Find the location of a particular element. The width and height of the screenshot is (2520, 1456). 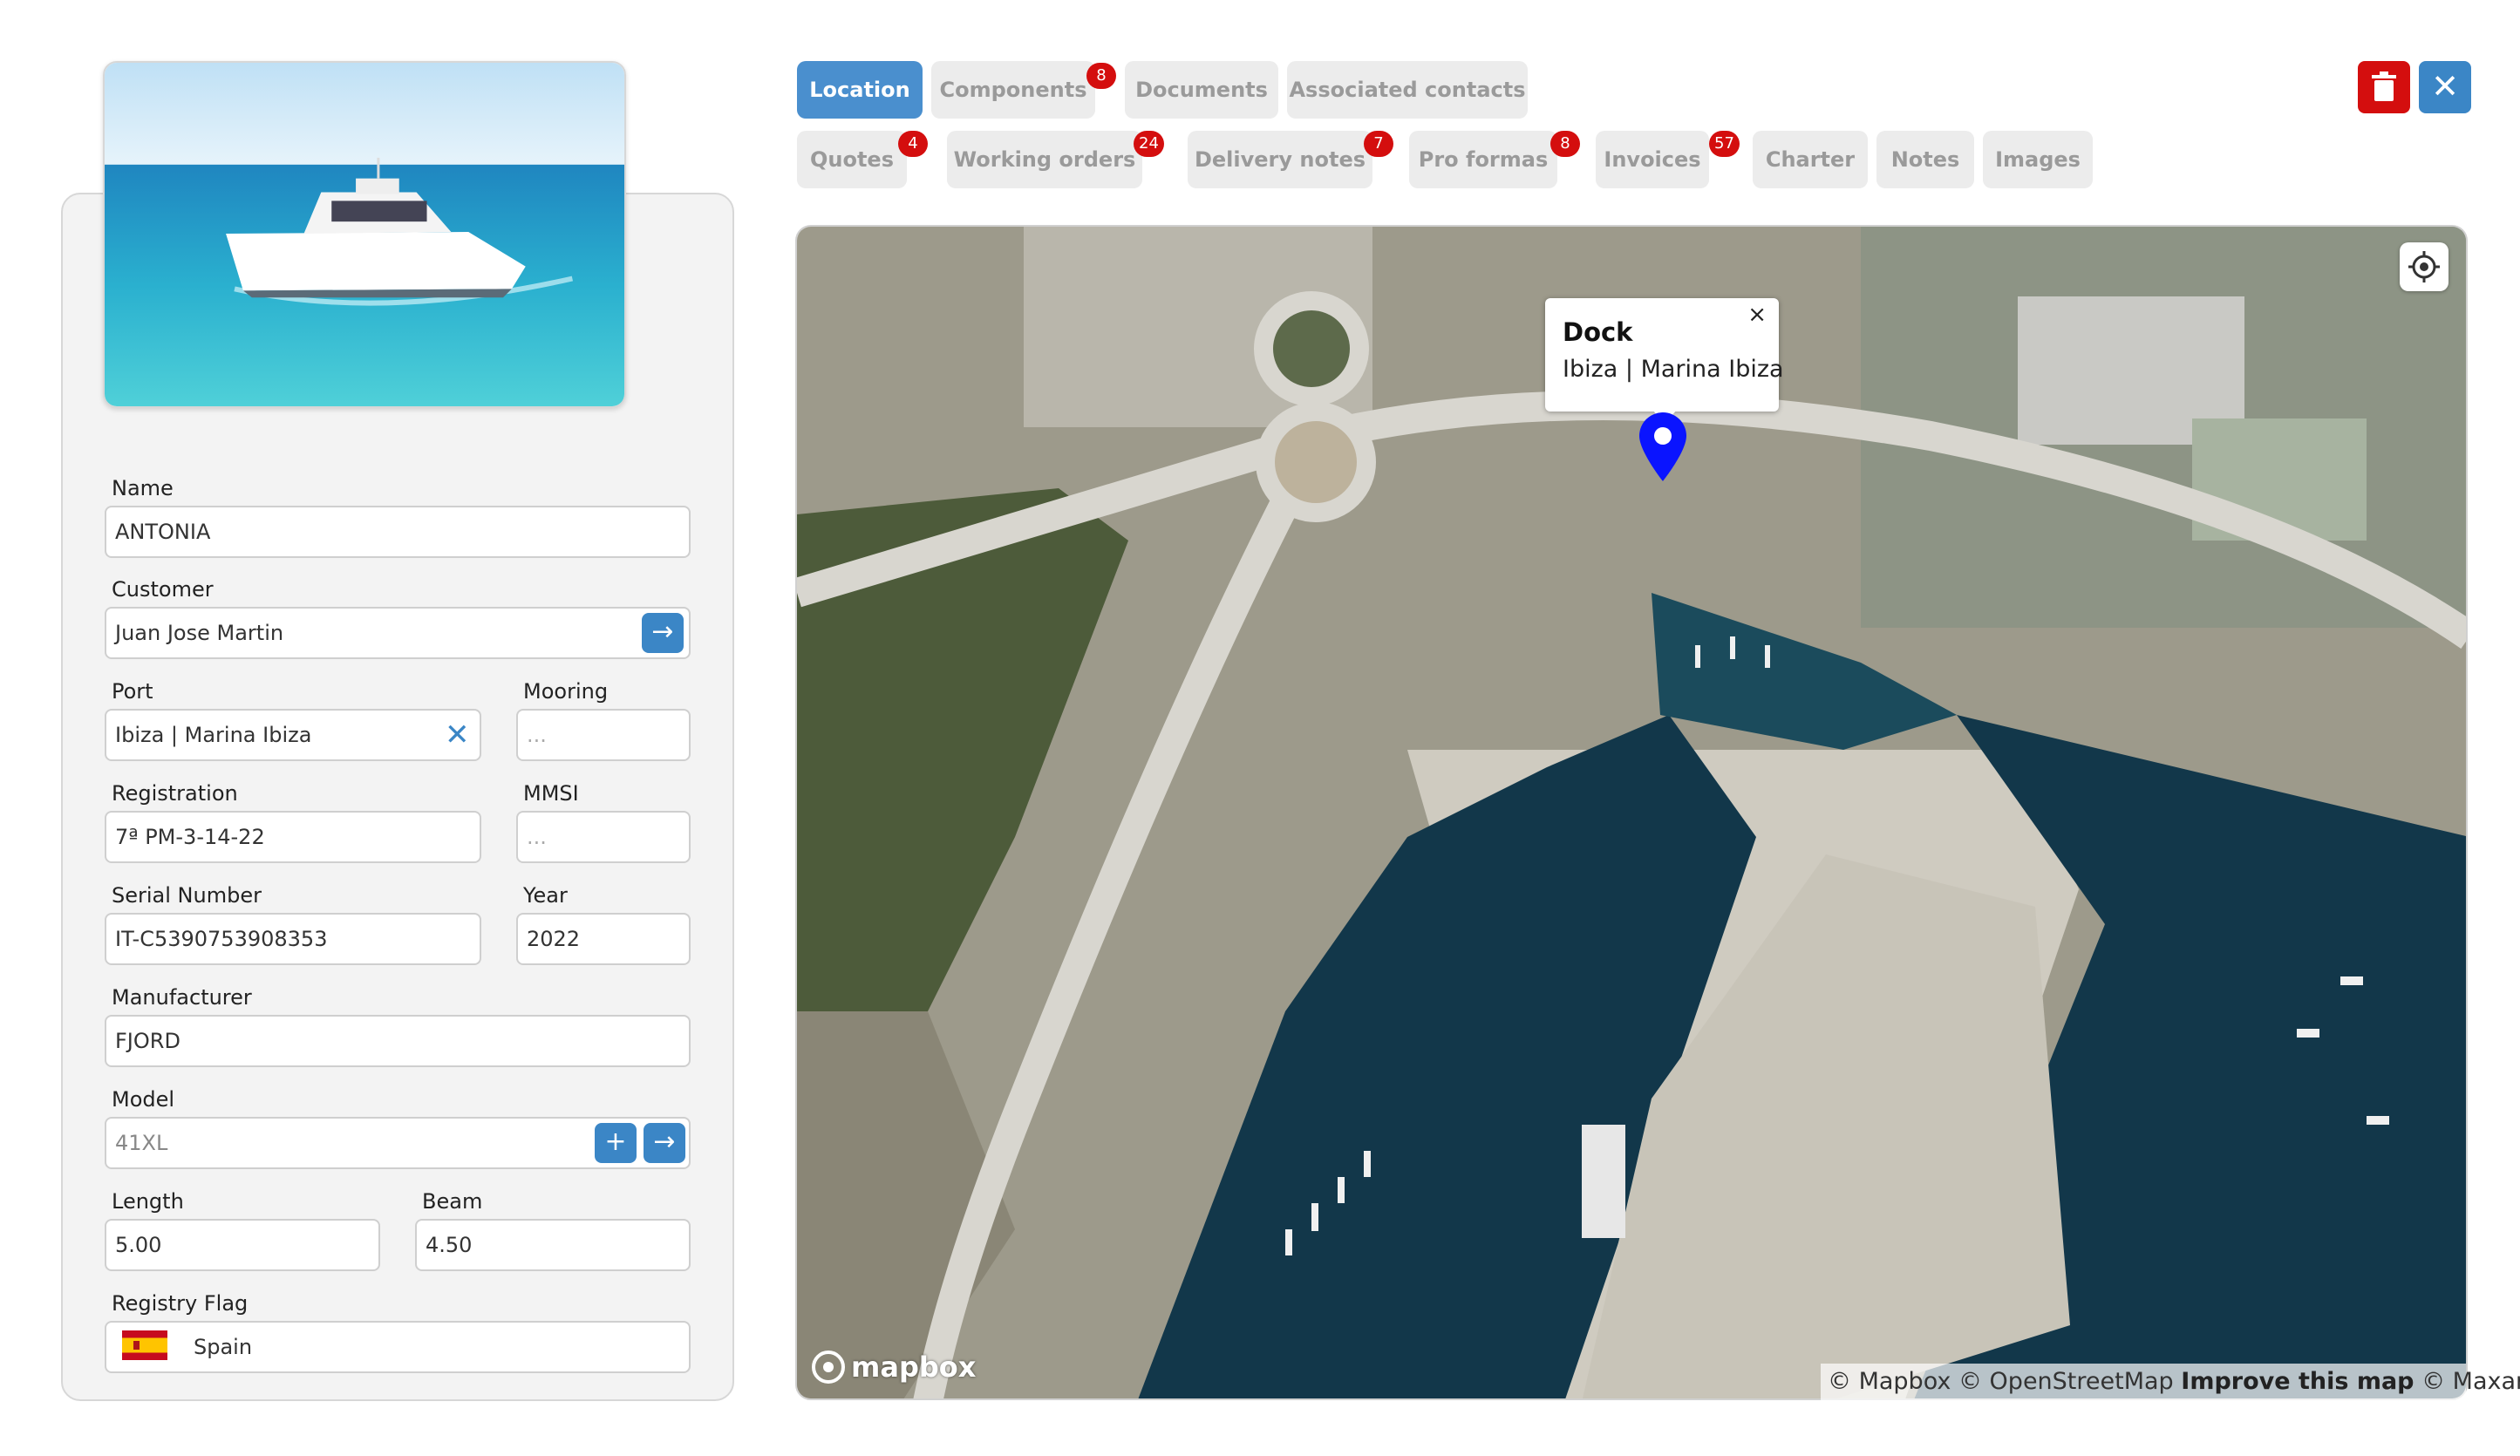

tab-documents: Documents is located at coordinates (1201, 90).